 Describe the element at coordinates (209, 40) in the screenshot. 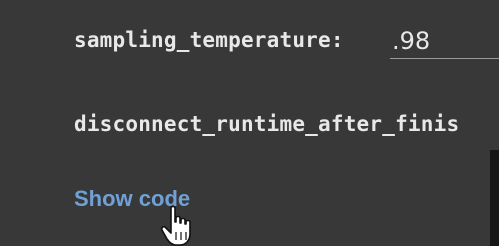

I see `sampling-temperature-label: sampling_temperature:` at that location.